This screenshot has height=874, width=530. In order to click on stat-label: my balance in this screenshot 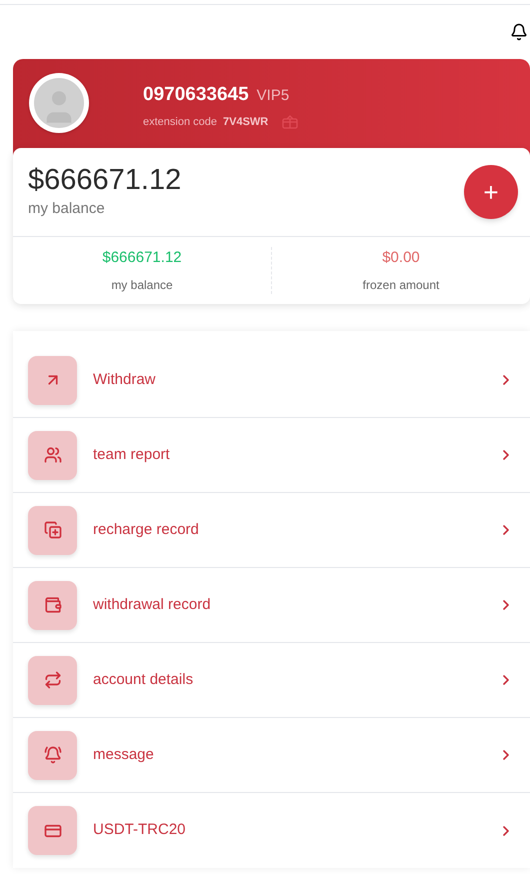, I will do `click(142, 285)`.